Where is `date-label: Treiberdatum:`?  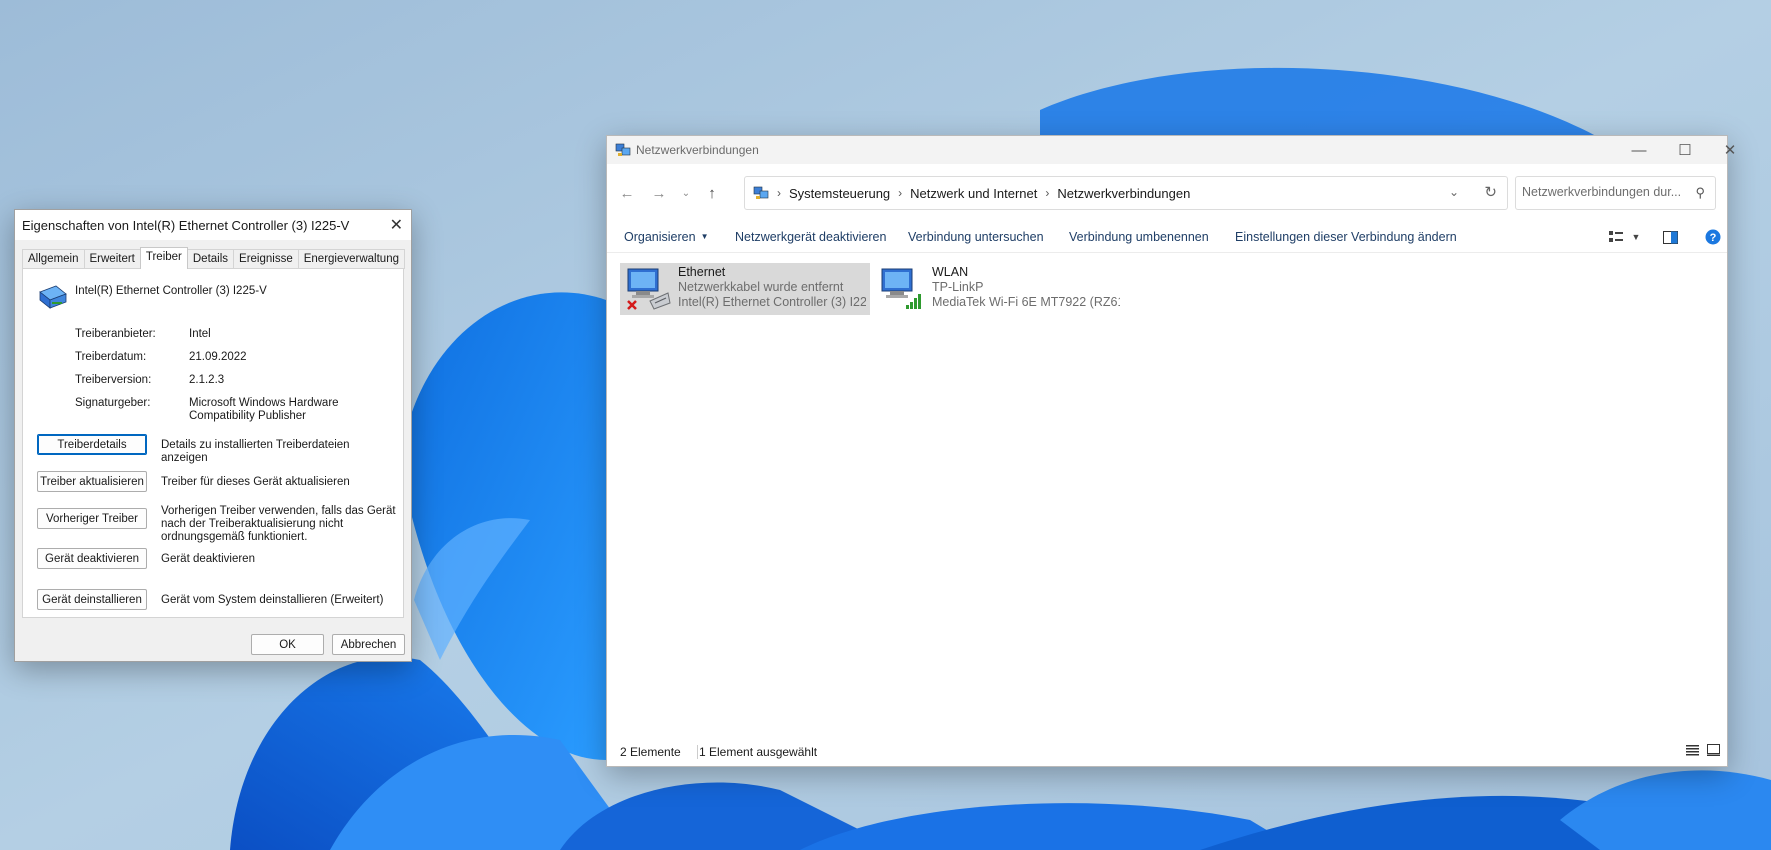 date-label: Treiberdatum: is located at coordinates (111, 357).